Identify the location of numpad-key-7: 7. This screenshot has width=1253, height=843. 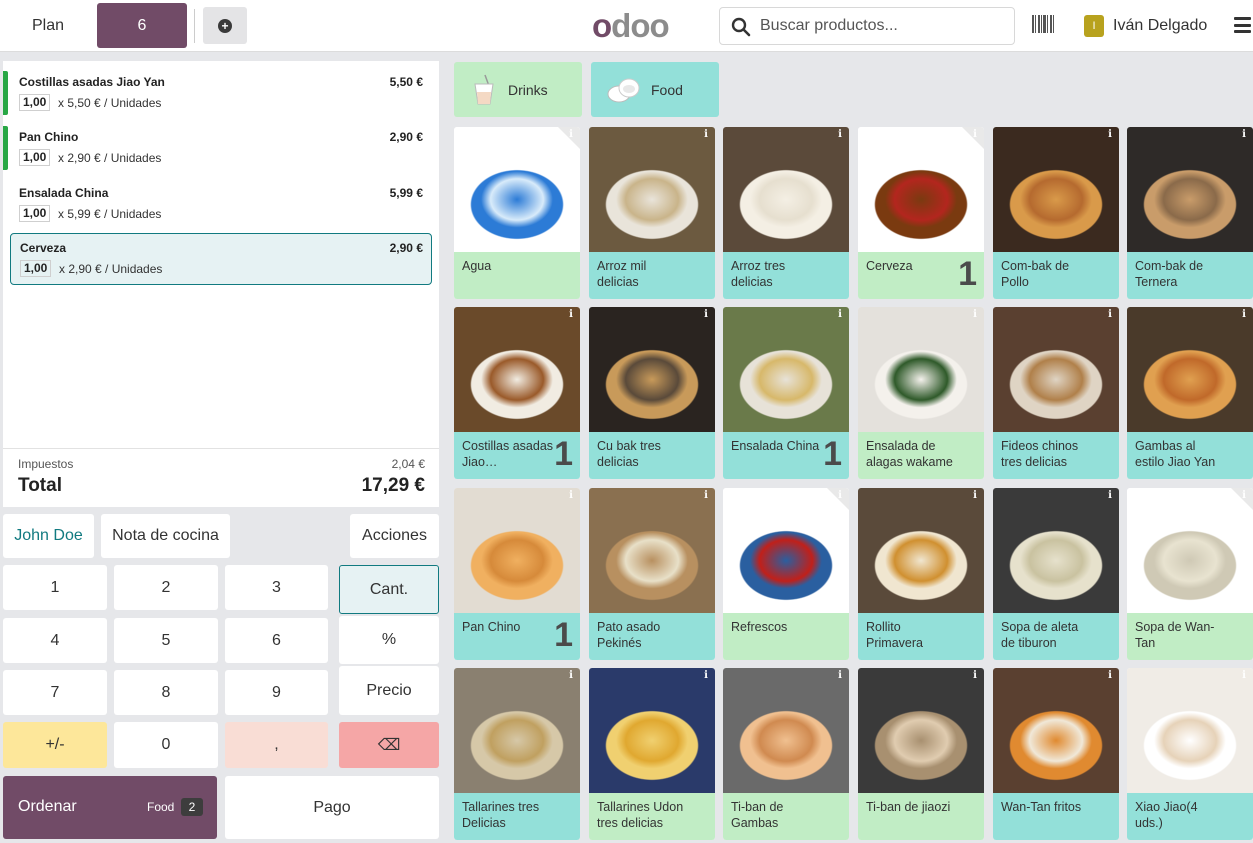
(55, 692).